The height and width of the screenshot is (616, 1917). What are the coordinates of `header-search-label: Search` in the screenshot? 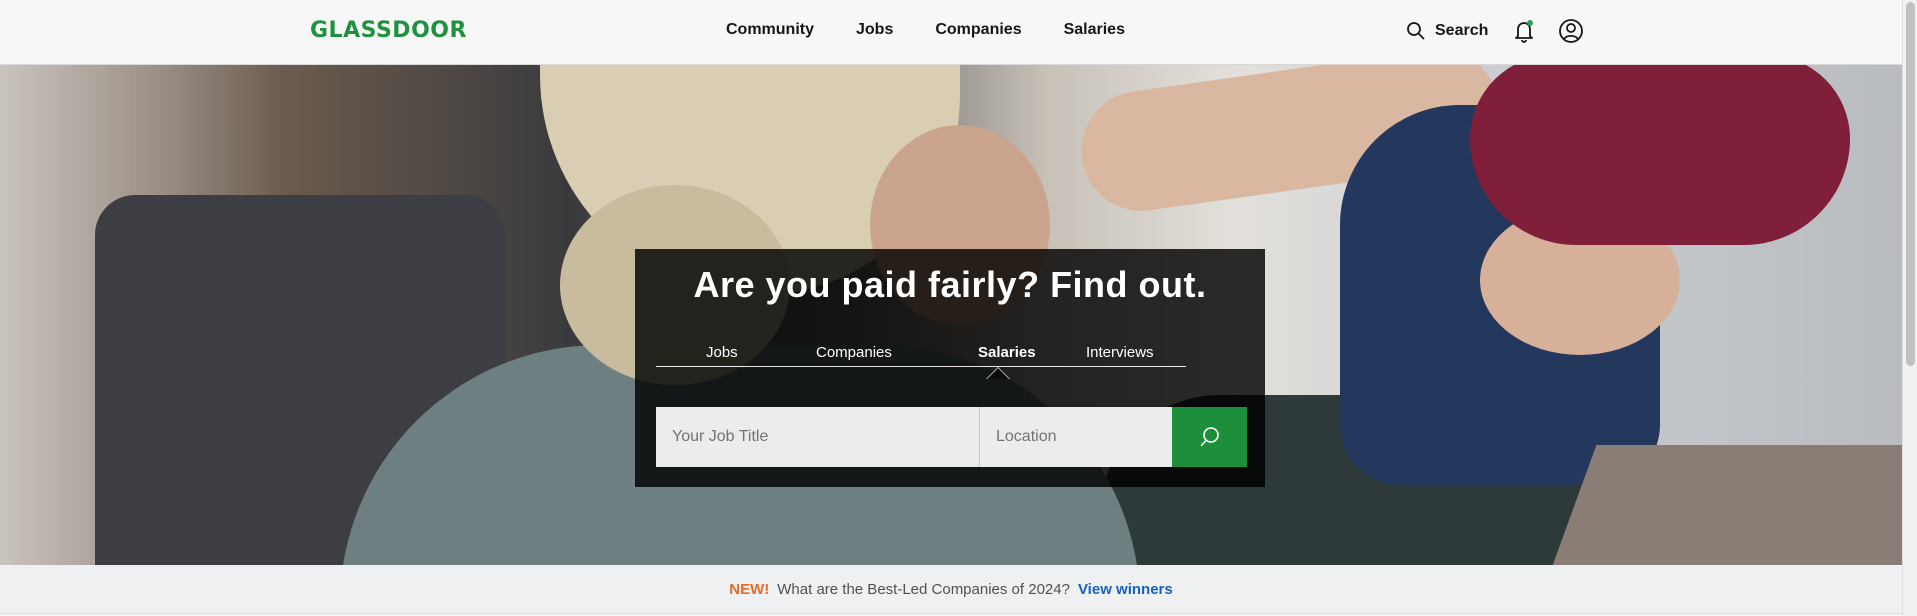 It's located at (1462, 30).